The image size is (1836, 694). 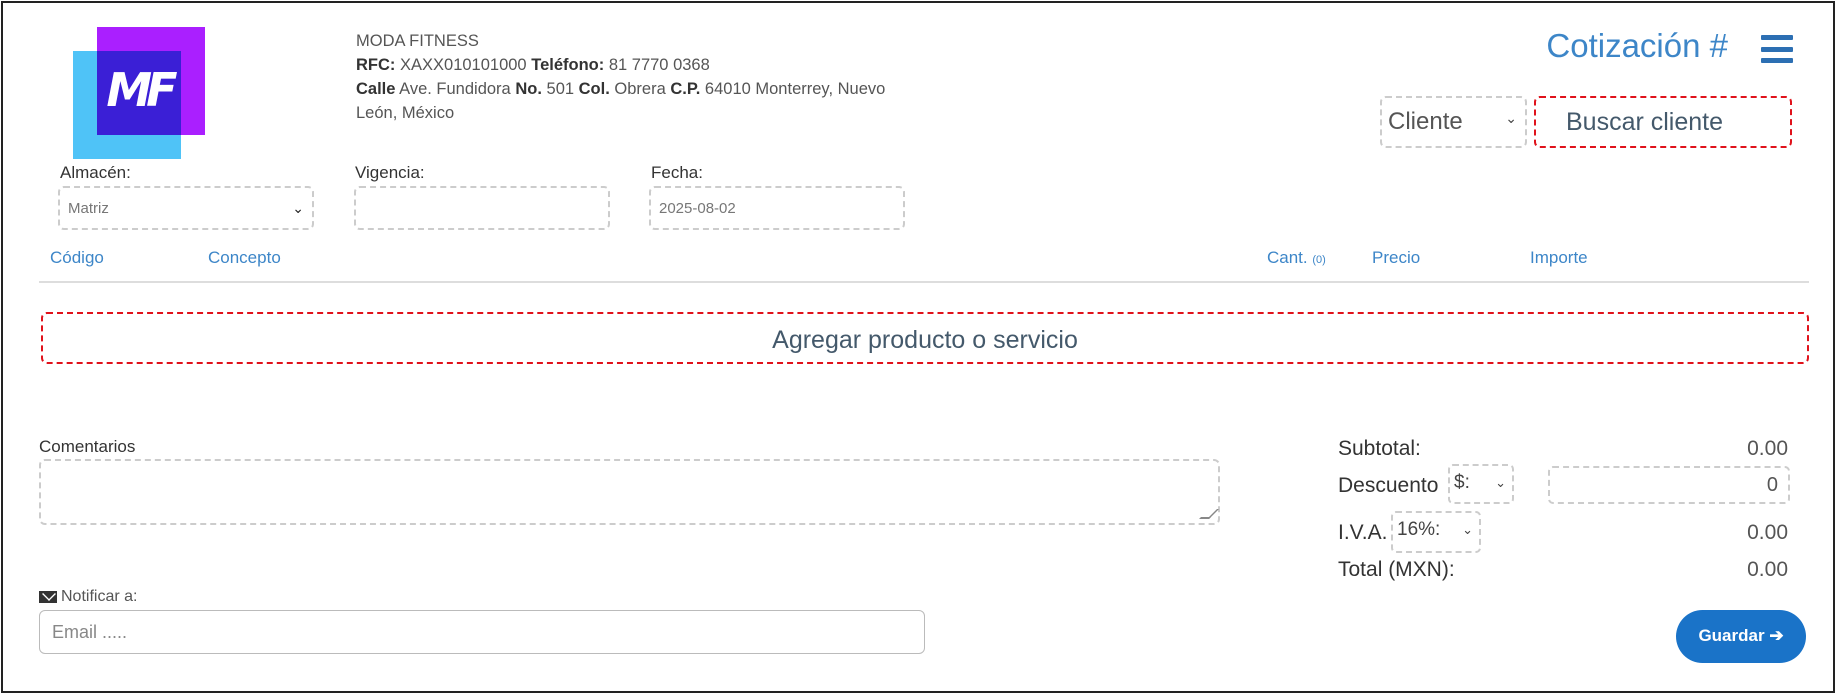 I want to click on save-button: Guardar ➔, so click(x=1741, y=636).